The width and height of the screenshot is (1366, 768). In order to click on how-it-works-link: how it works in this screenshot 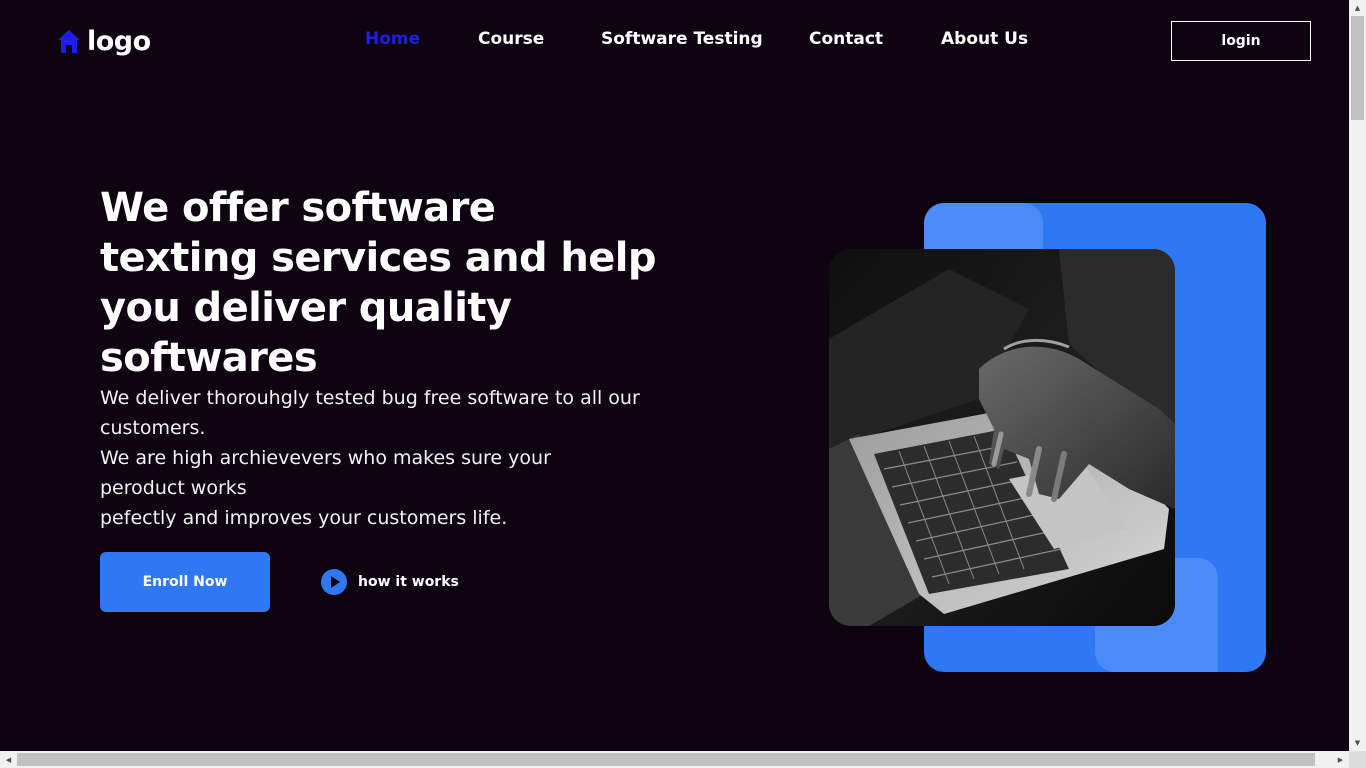, I will do `click(389, 582)`.